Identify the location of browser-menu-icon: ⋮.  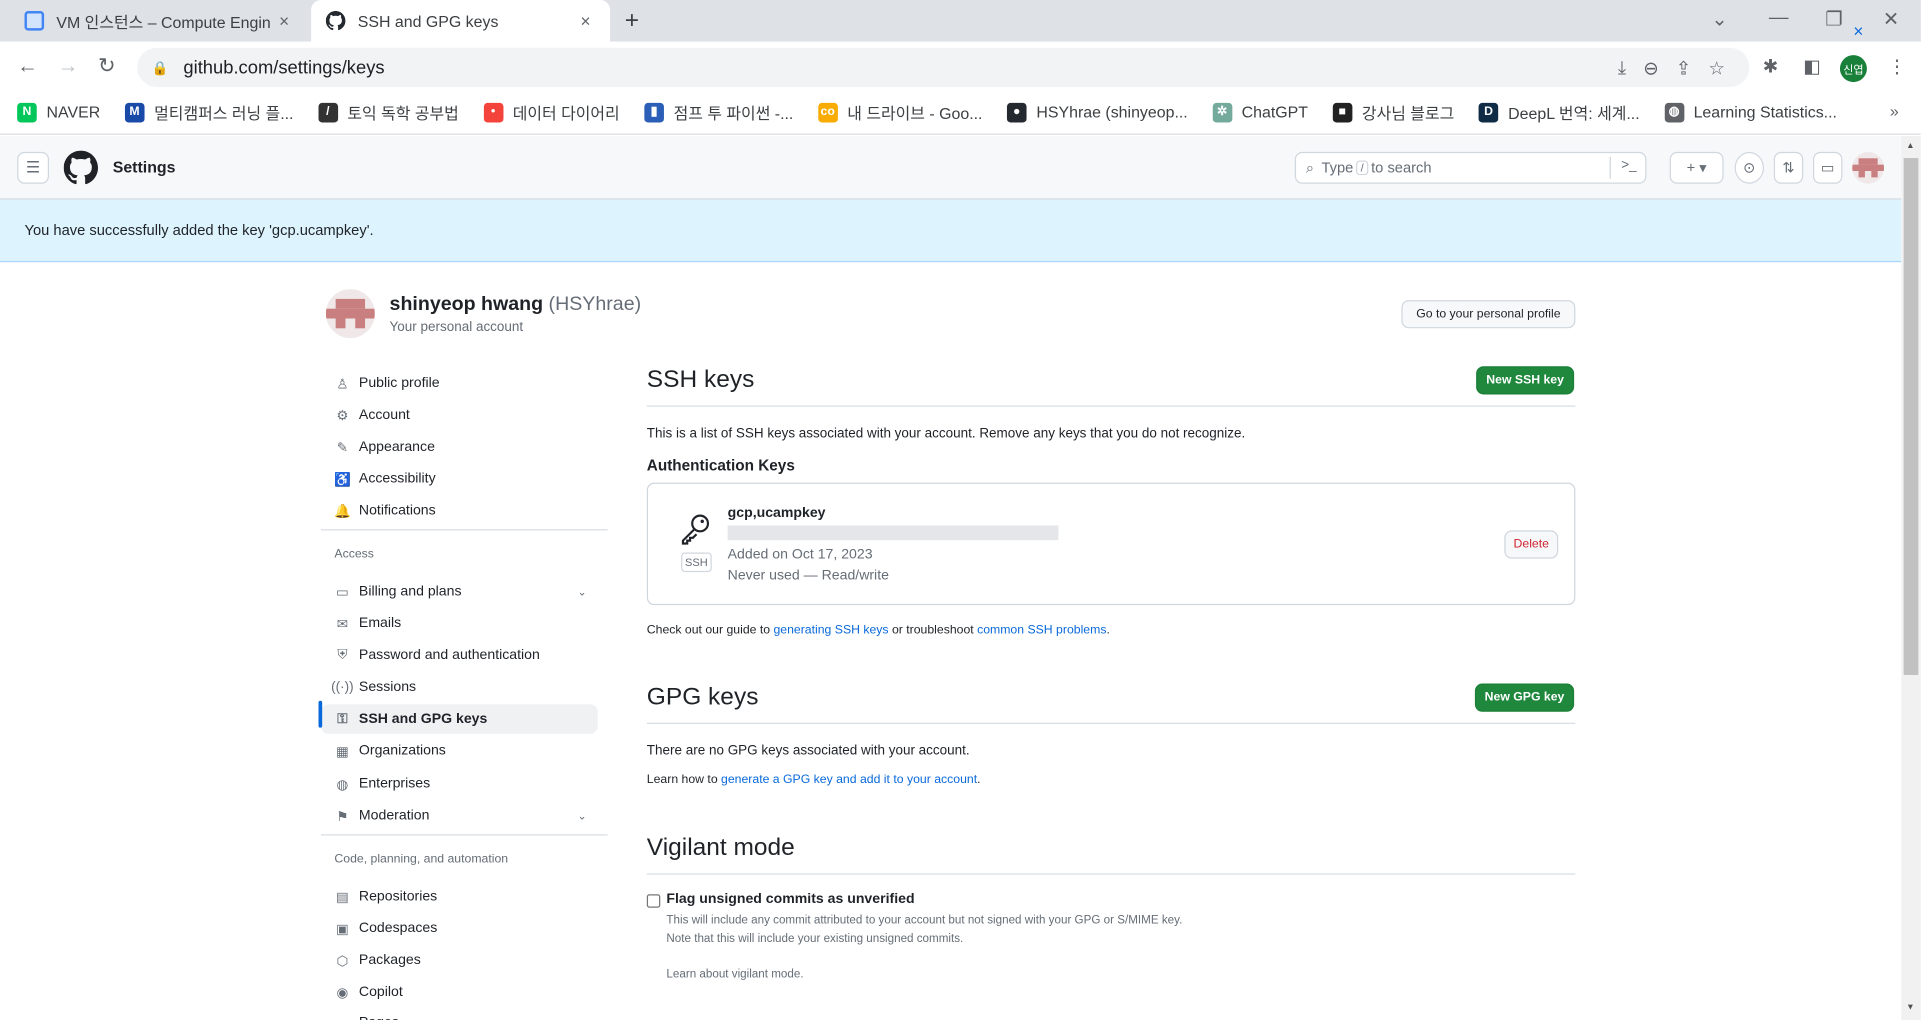
(1897, 66).